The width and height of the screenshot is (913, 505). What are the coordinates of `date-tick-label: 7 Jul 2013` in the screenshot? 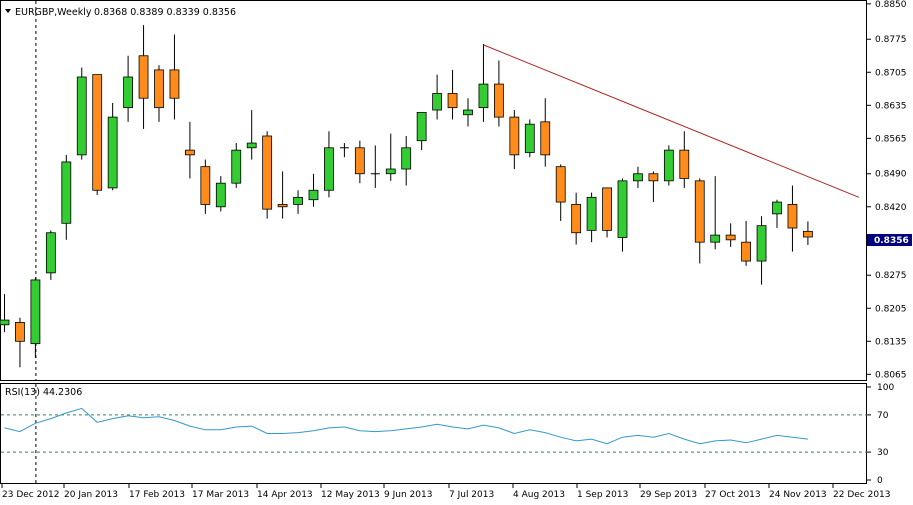 It's located at (471, 495).